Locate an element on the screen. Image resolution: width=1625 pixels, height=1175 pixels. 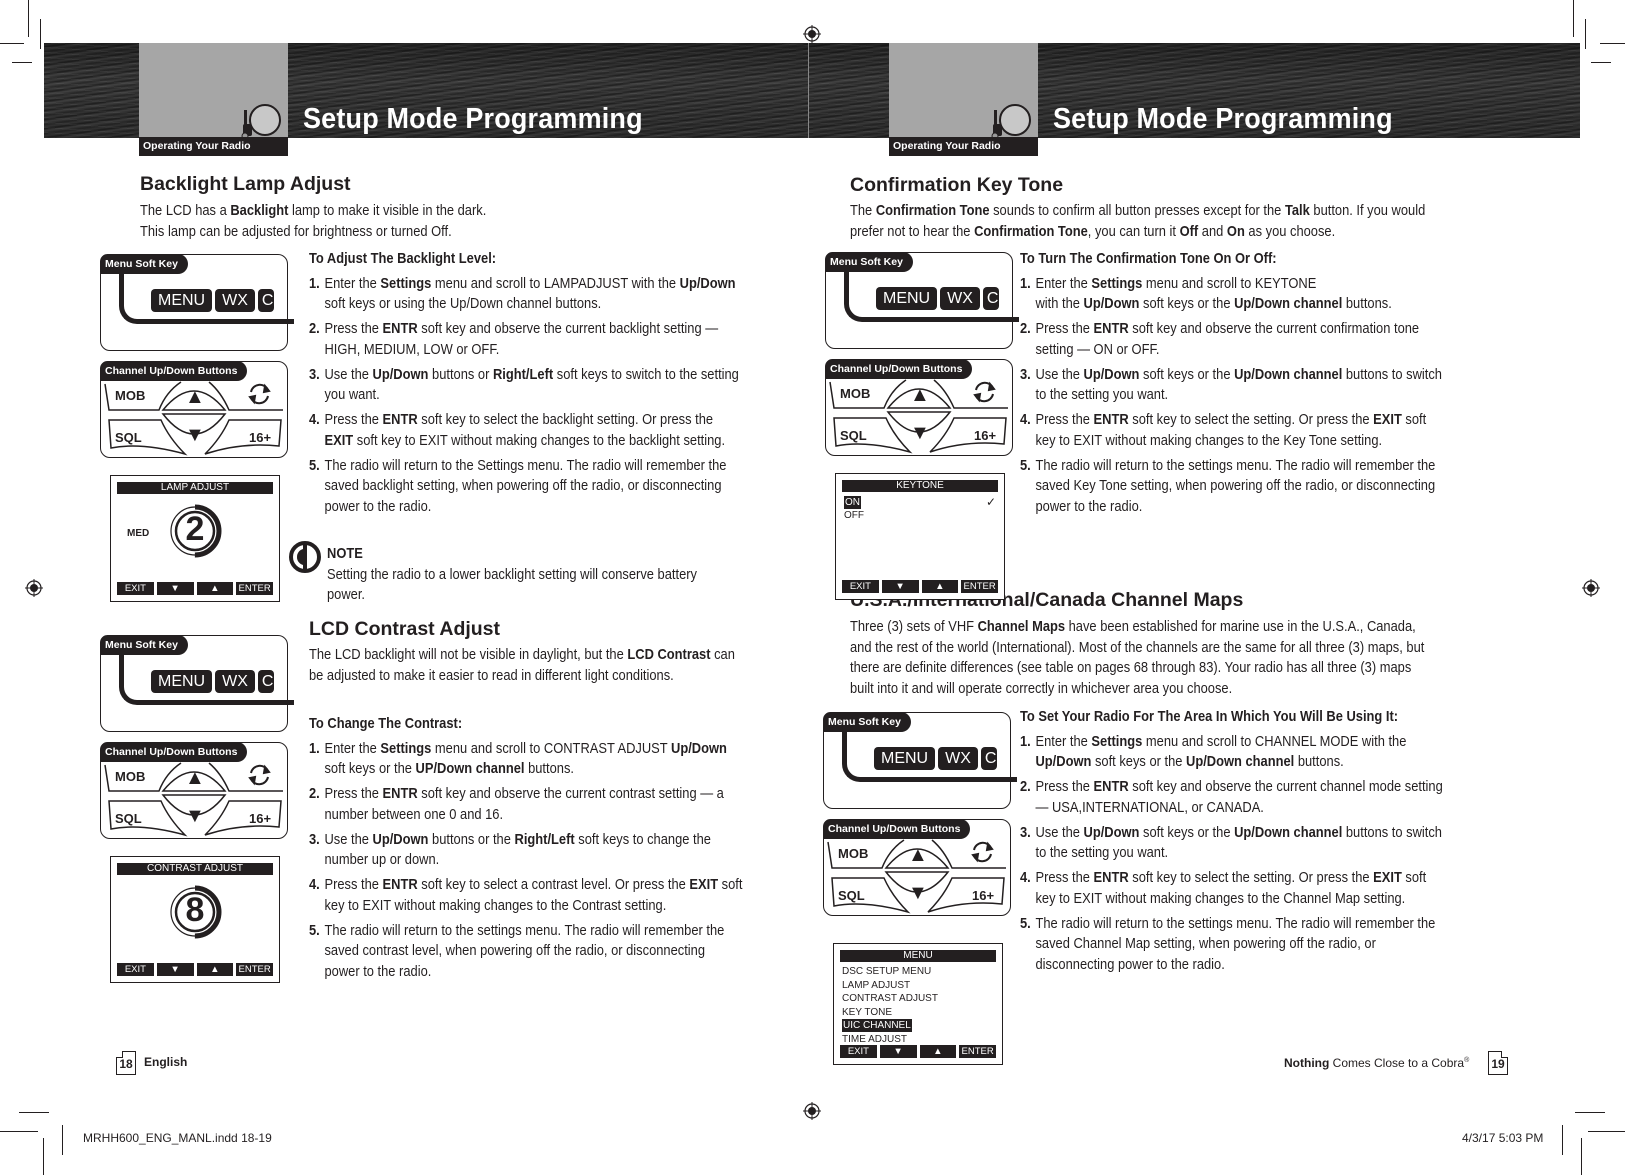
lcd-menu-item: TIME ADJUST is located at coordinates (874, 1039).